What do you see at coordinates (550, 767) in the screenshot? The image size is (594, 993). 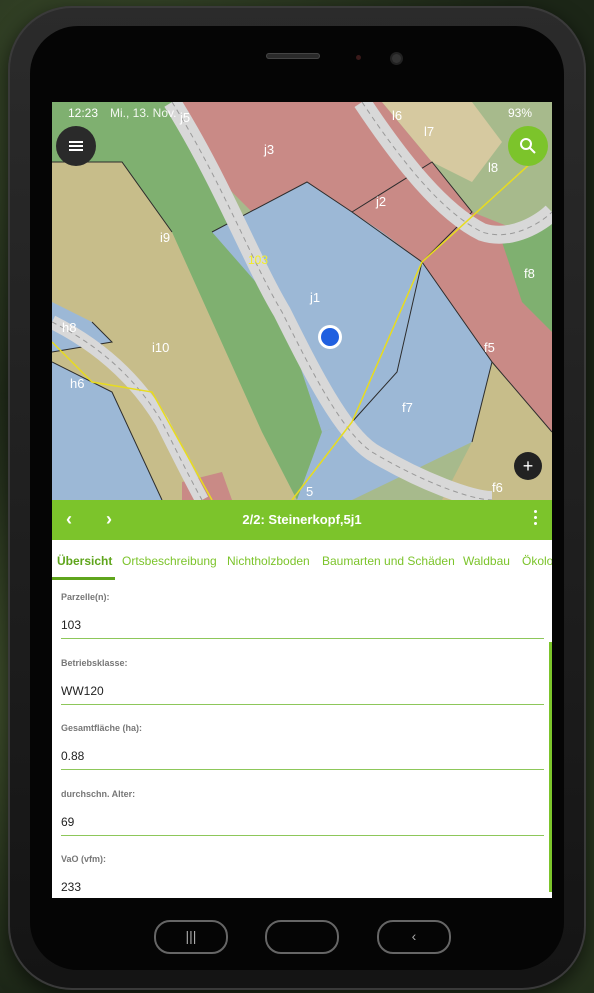 I see `form-scrollbar` at bounding box center [550, 767].